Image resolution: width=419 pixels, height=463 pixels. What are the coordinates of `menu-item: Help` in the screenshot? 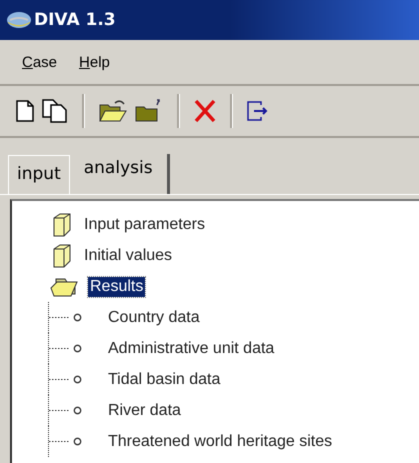 It's located at (94, 62).